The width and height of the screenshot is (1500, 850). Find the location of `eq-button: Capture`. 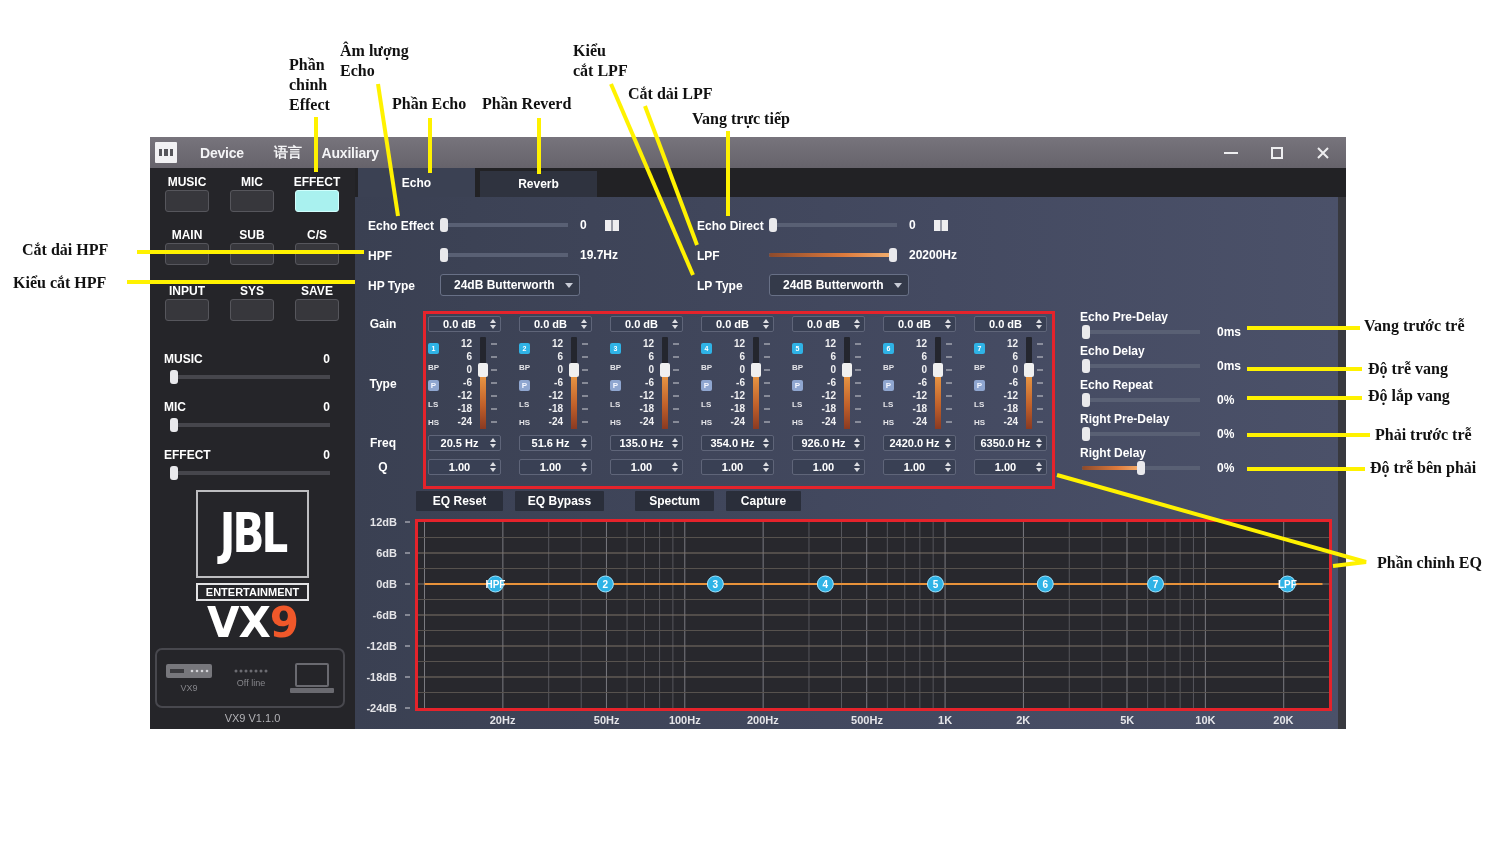

eq-button: Capture is located at coordinates (763, 501).